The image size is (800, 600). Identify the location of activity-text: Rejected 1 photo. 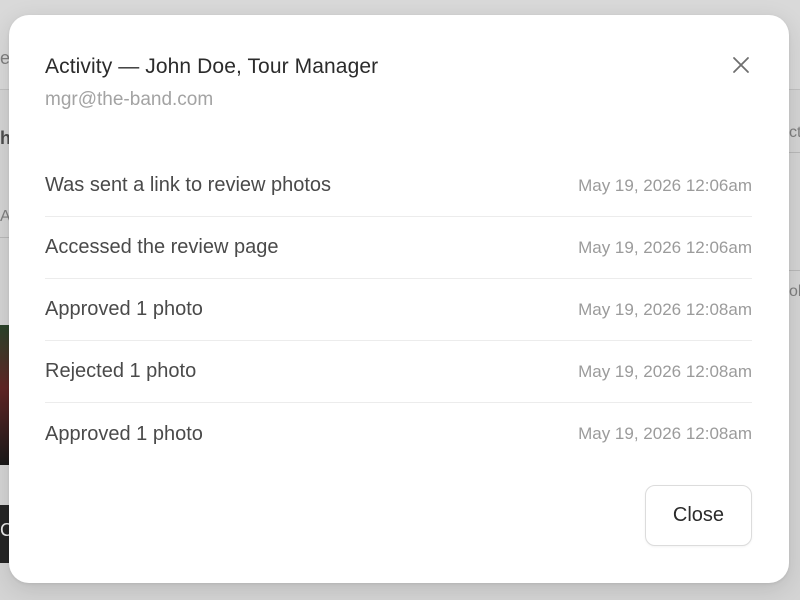
(121, 371).